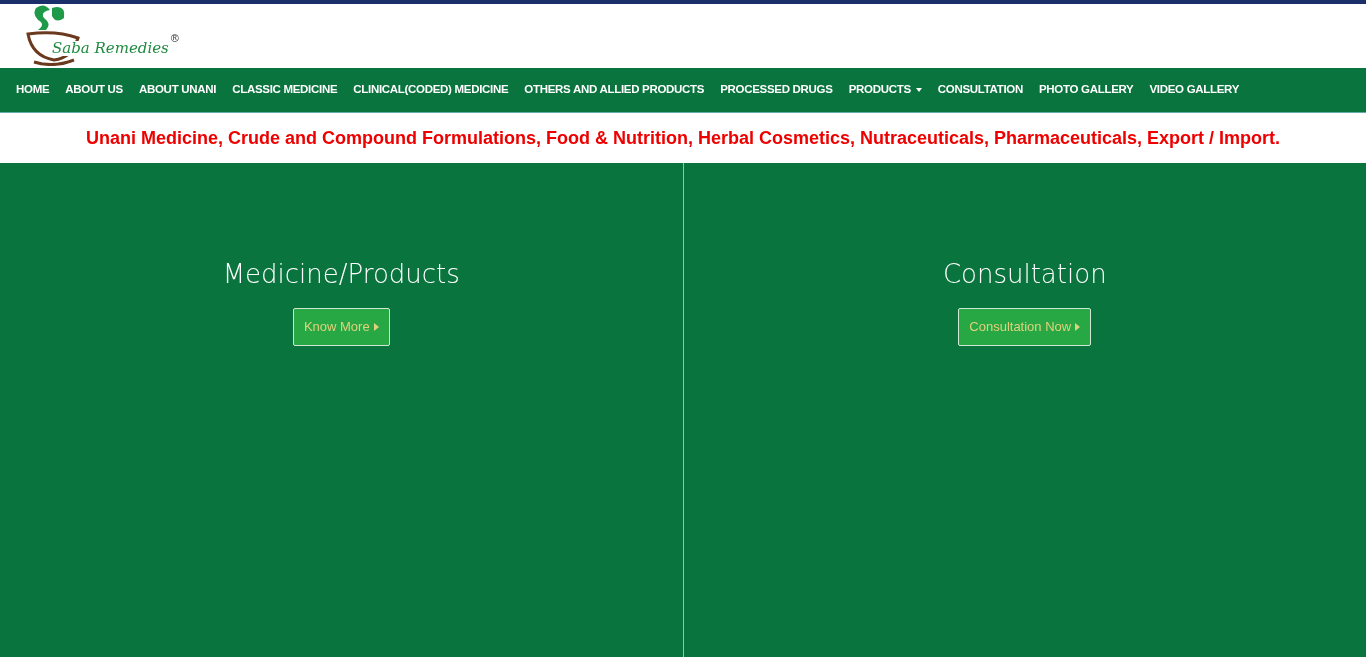 Image resolution: width=1366 pixels, height=657 pixels. What do you see at coordinates (1194, 90) in the screenshot?
I see `nav-link: VIDEO GALLERY` at bounding box center [1194, 90].